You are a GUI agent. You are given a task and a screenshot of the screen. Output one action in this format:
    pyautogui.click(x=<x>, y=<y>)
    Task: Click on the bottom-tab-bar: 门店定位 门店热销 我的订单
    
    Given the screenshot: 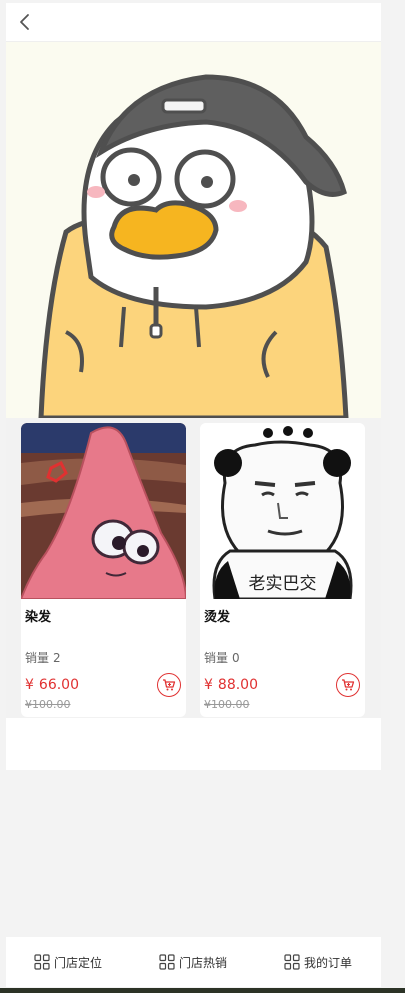 What is the action you would take?
    pyautogui.click(x=193, y=962)
    